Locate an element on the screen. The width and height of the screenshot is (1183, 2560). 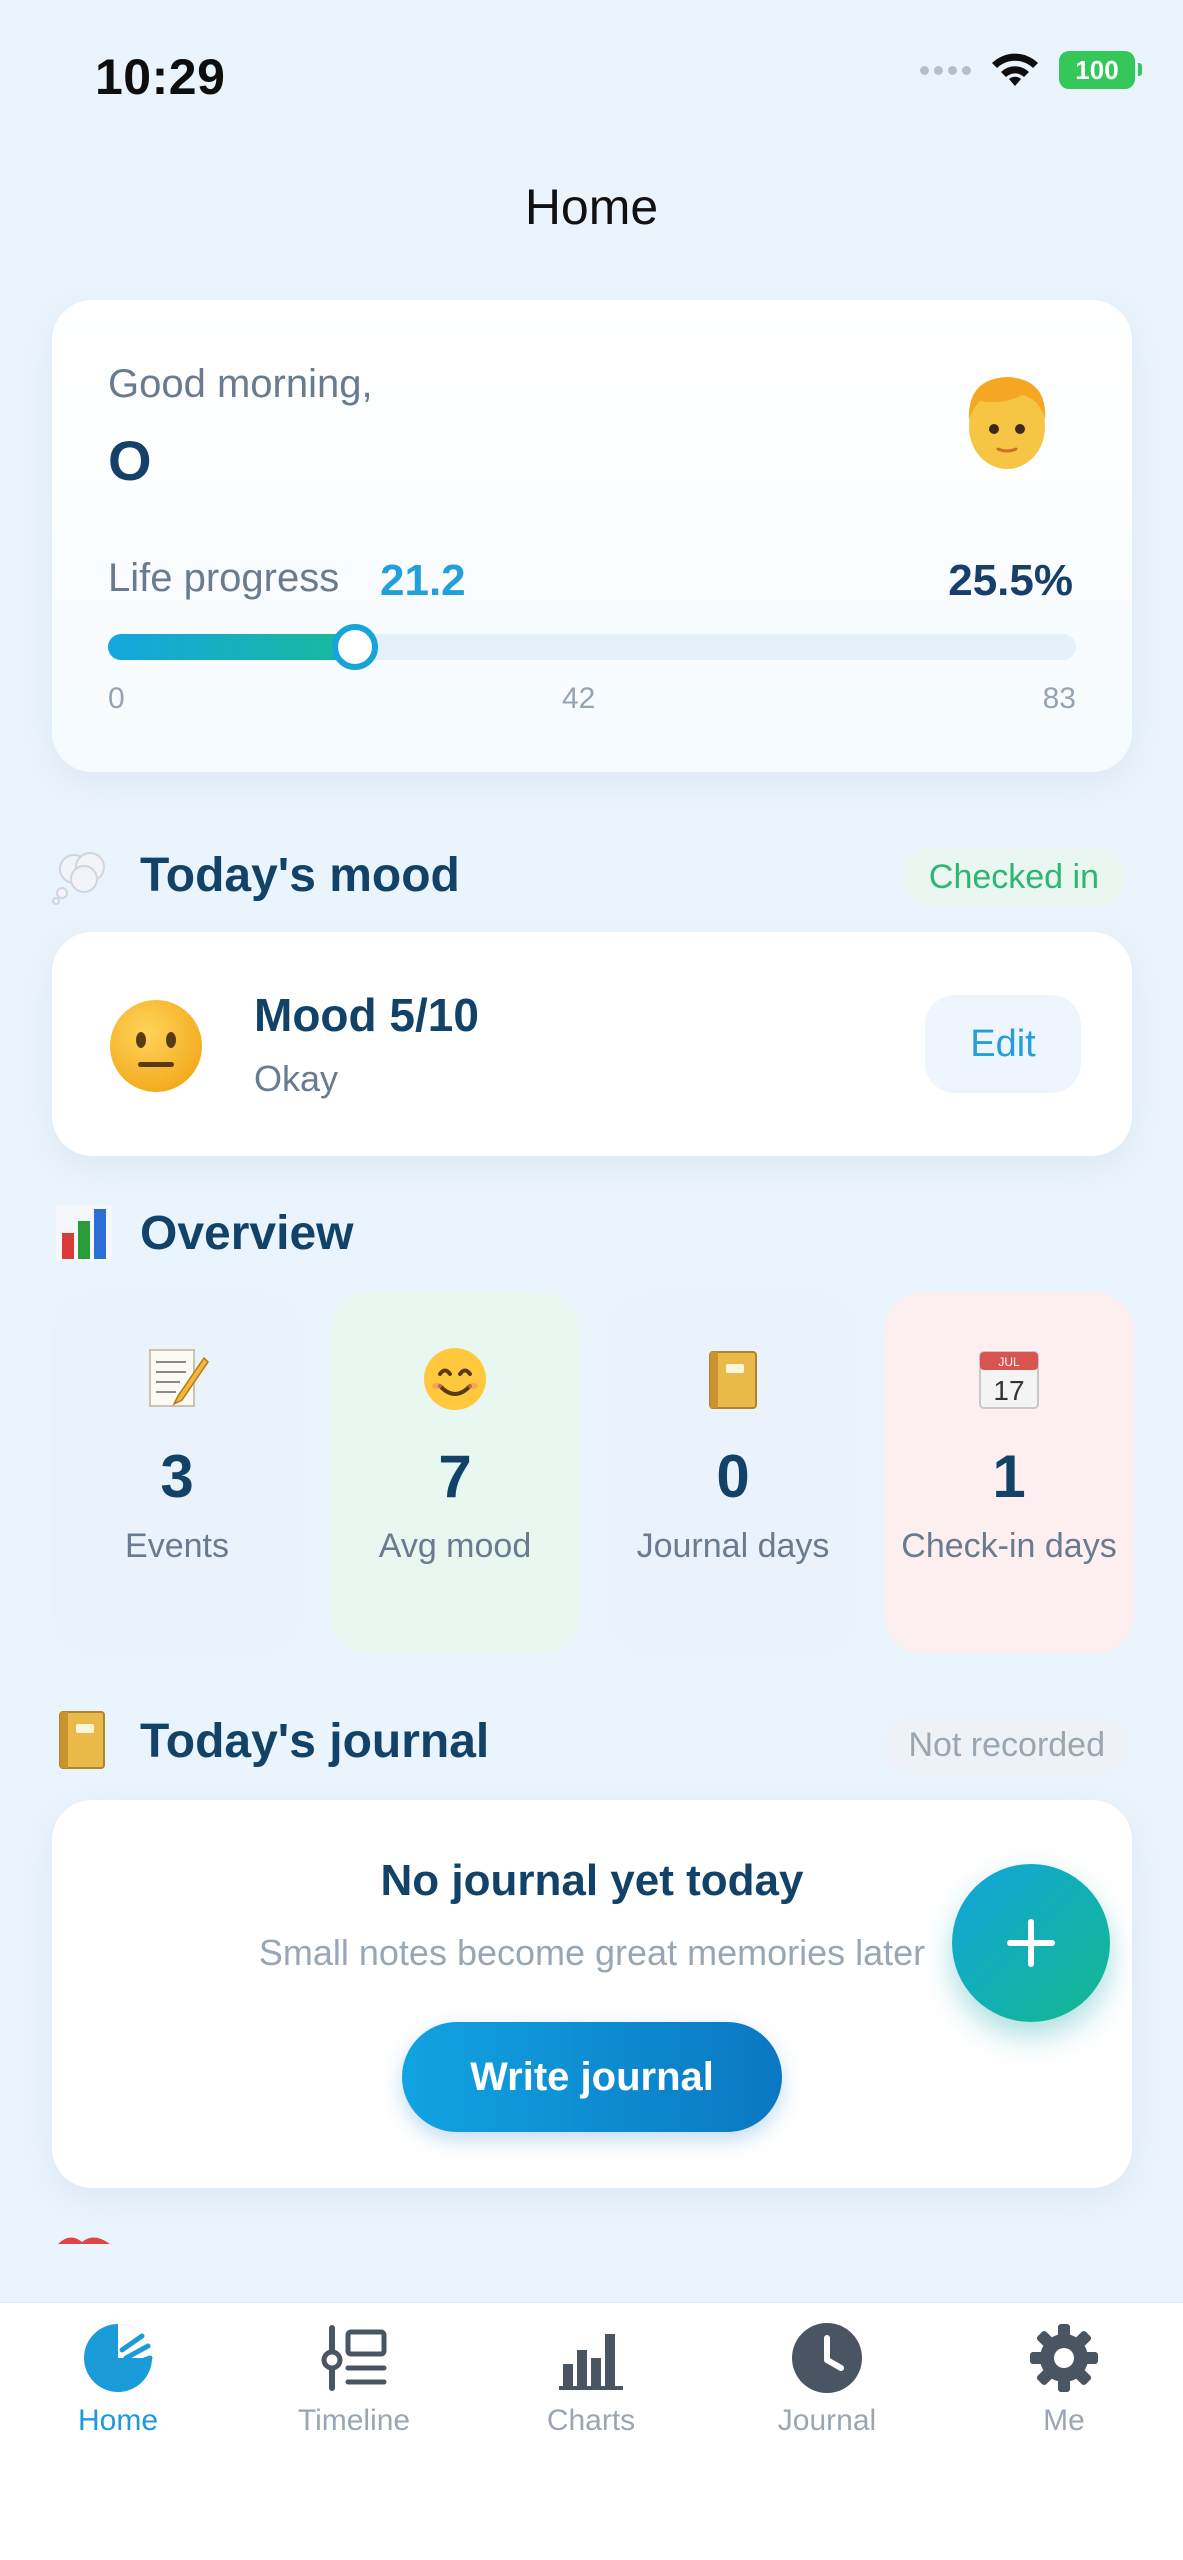
tab-home: Home is located at coordinates (118, 2385).